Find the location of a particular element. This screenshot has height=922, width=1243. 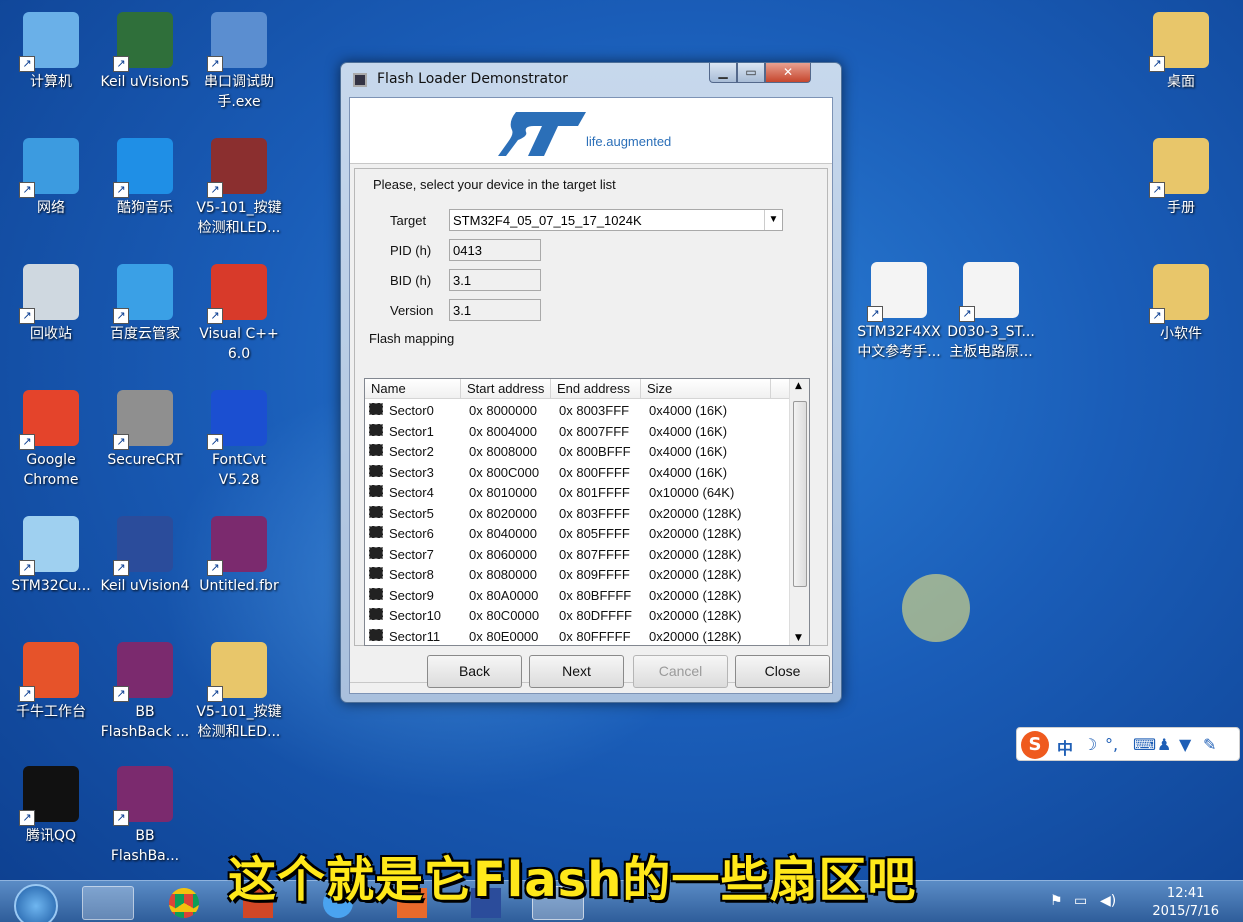

col-start: Start address is located at coordinates (506, 389).